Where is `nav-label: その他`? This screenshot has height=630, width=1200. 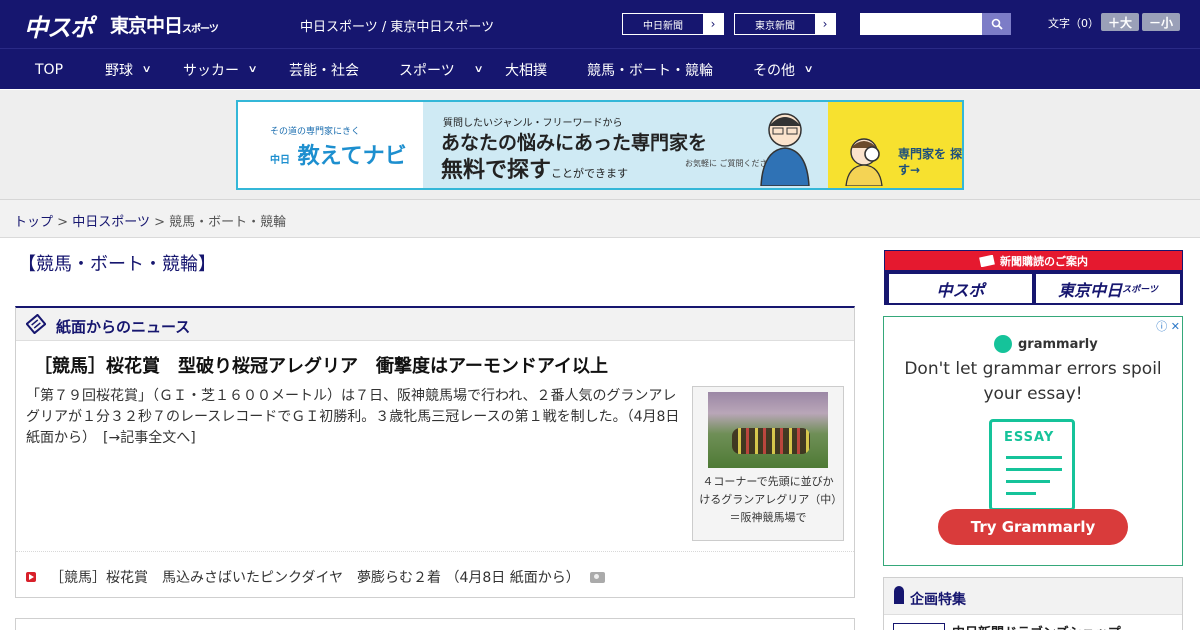 nav-label: その他 is located at coordinates (774, 70).